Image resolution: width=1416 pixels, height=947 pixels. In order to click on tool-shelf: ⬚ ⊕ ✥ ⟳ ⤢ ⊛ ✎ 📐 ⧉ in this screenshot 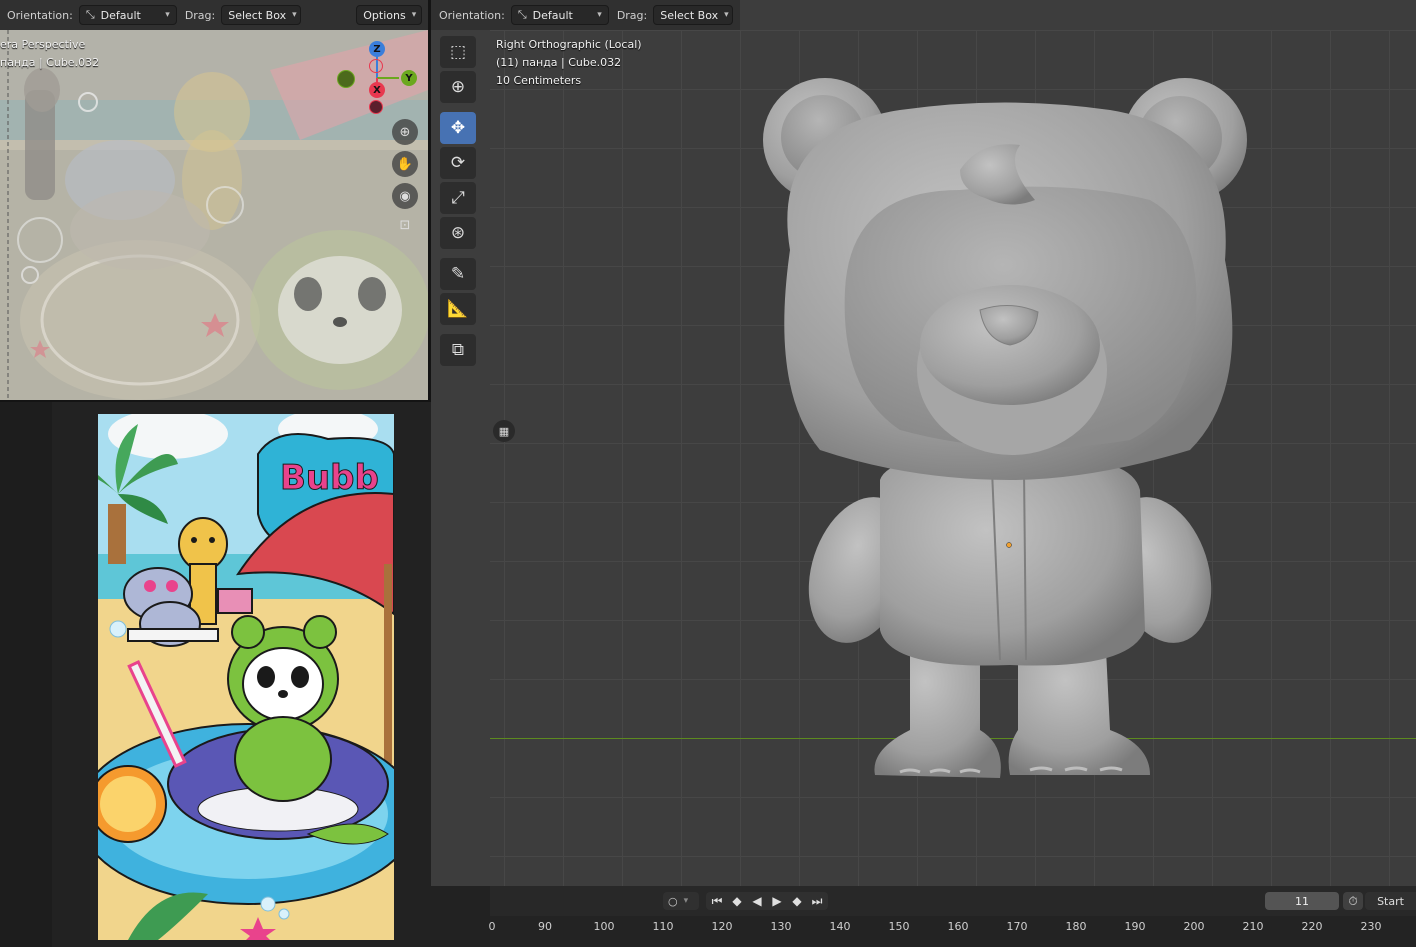, I will do `click(458, 202)`.